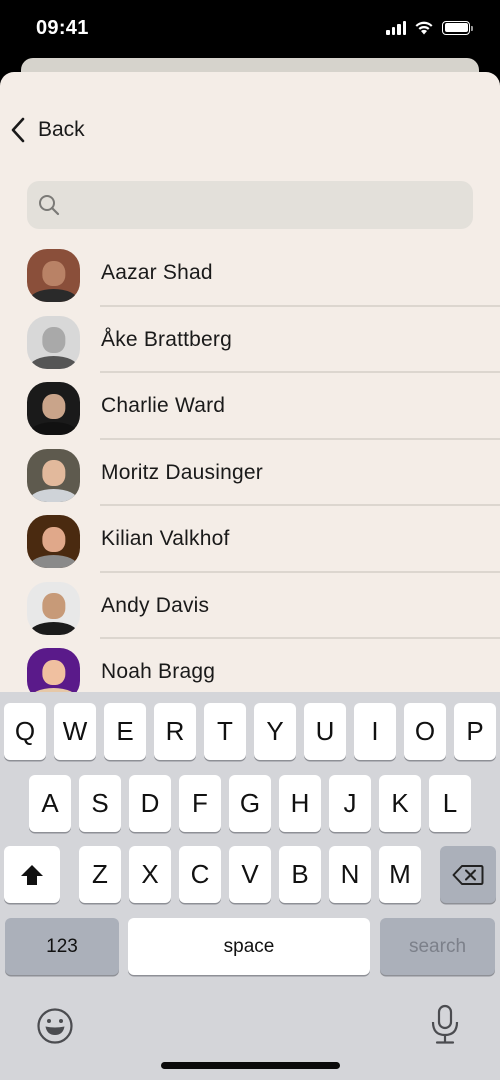 The width and height of the screenshot is (500, 1080). I want to click on key-u: U, so click(325, 731).